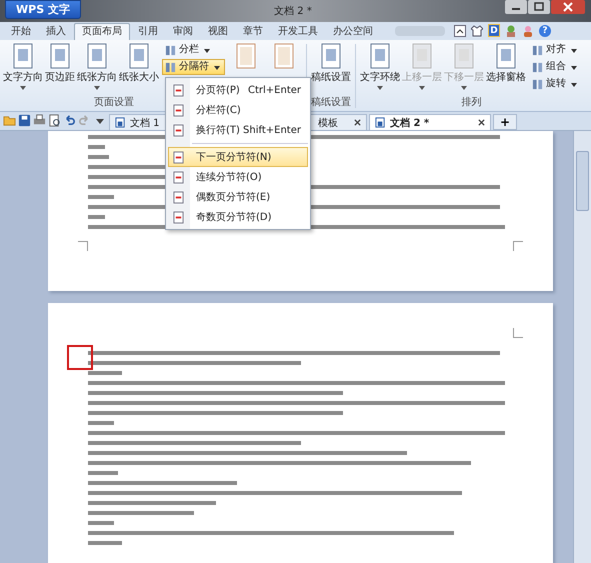 The width and height of the screenshot is (591, 563). What do you see at coordinates (555, 84) in the screenshot?
I see `ribbon-small-button: 旋转` at bounding box center [555, 84].